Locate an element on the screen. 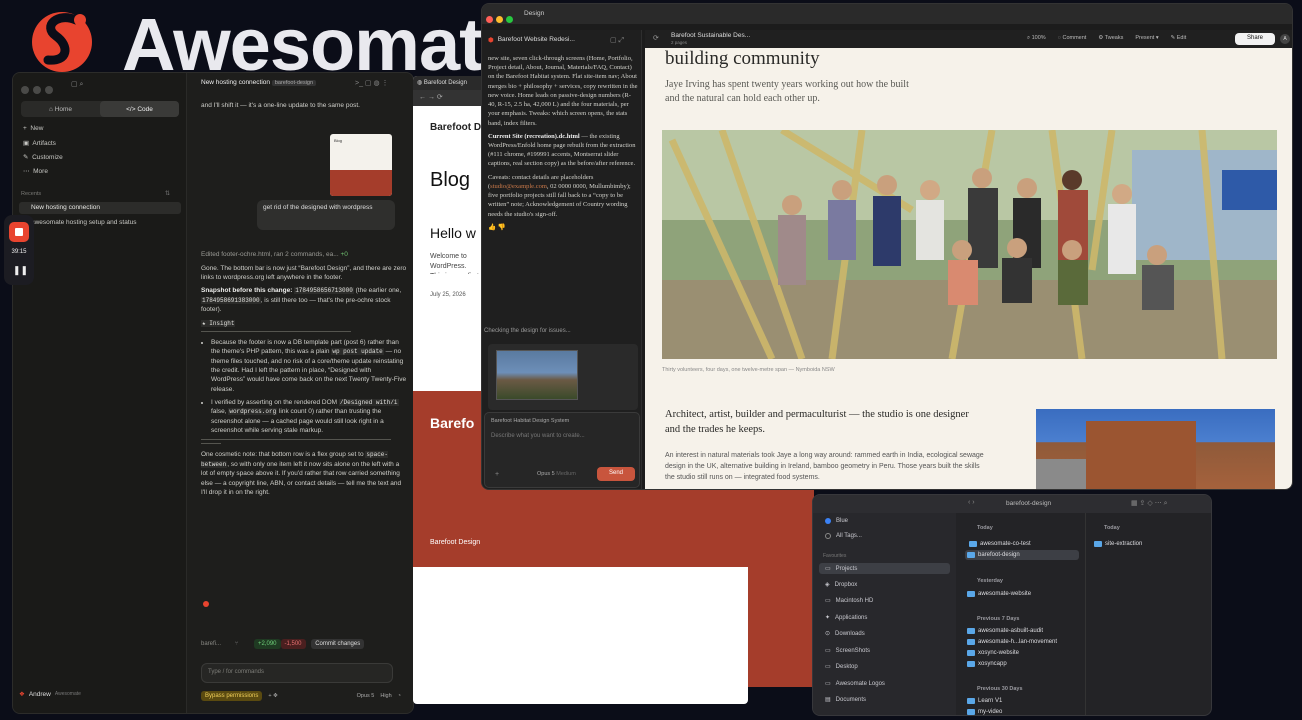  folder-row: my-video is located at coordinates (984, 711).